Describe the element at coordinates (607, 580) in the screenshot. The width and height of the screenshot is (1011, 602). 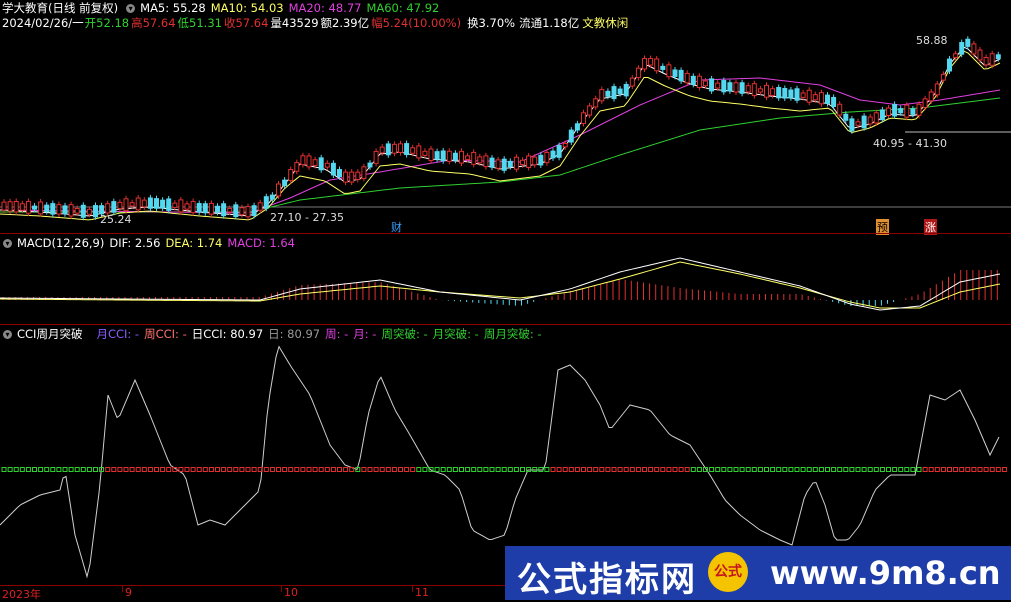
I see `watermark-text: 公式指标网` at that location.